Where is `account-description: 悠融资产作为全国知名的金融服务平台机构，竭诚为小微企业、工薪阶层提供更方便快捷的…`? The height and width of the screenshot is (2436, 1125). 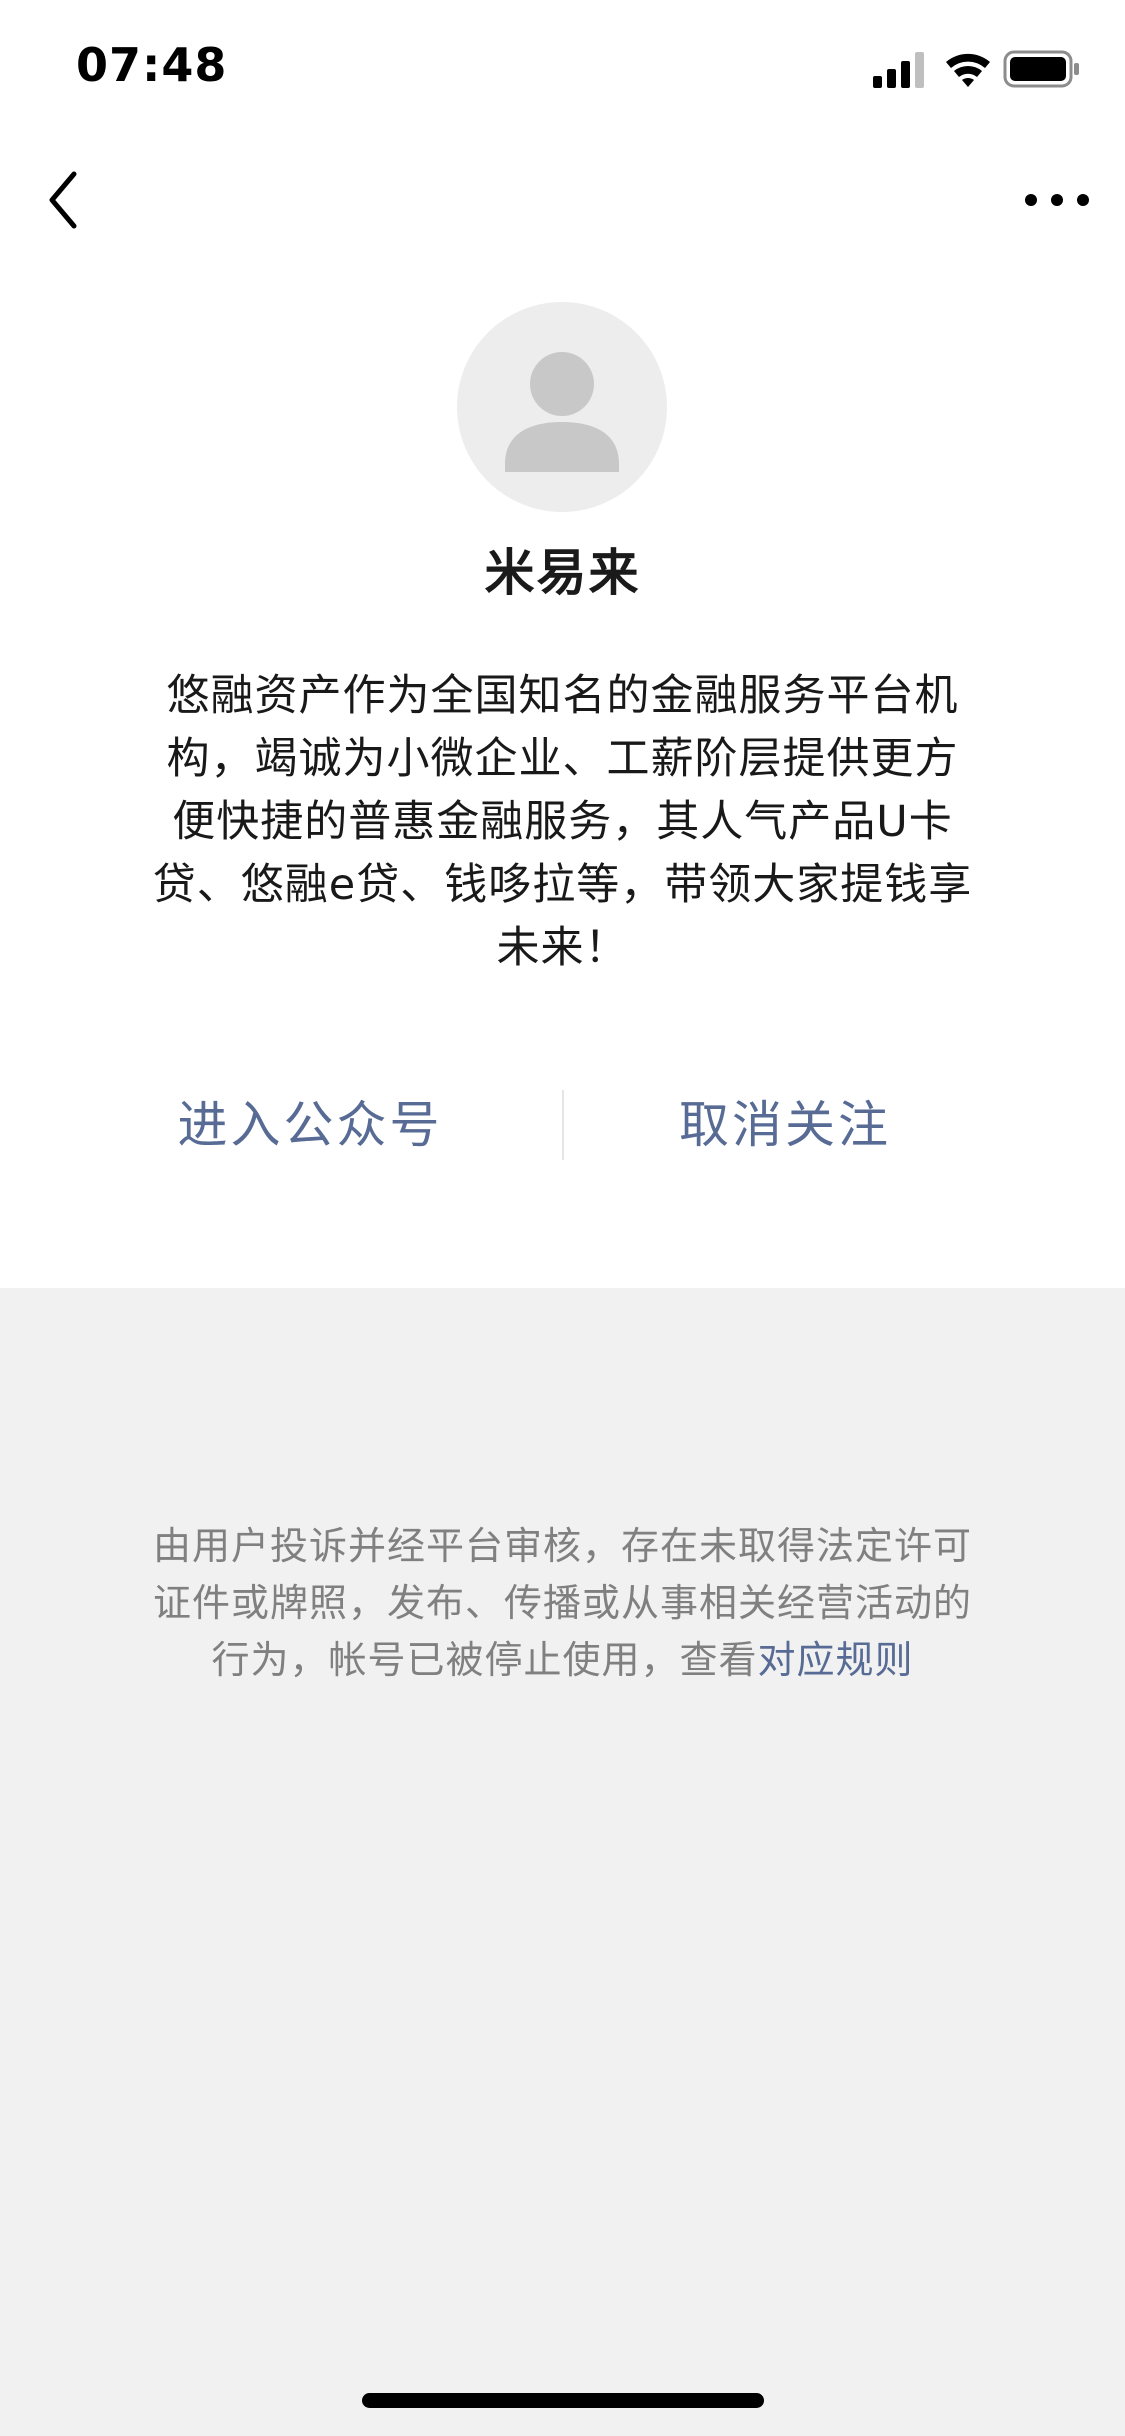 account-description: 悠融资产作为全国知名的金融服务平台机构，竭诚为小微企业、工薪阶层提供更方便快捷的… is located at coordinates (562, 822).